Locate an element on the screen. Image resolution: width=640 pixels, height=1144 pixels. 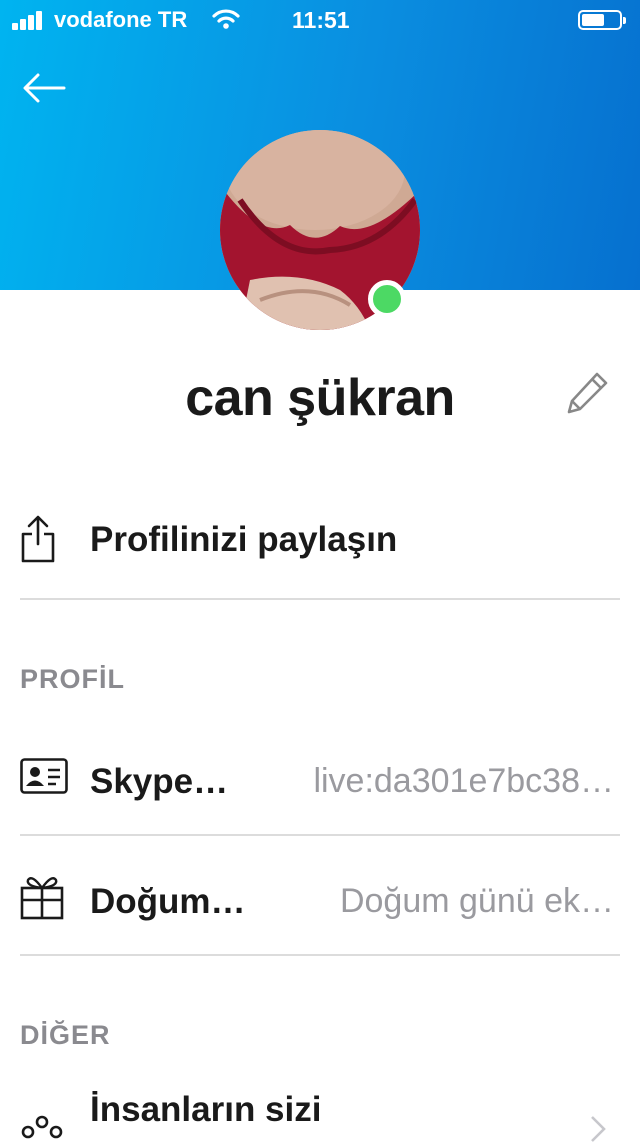
share-icon is located at coordinates (38, 539).